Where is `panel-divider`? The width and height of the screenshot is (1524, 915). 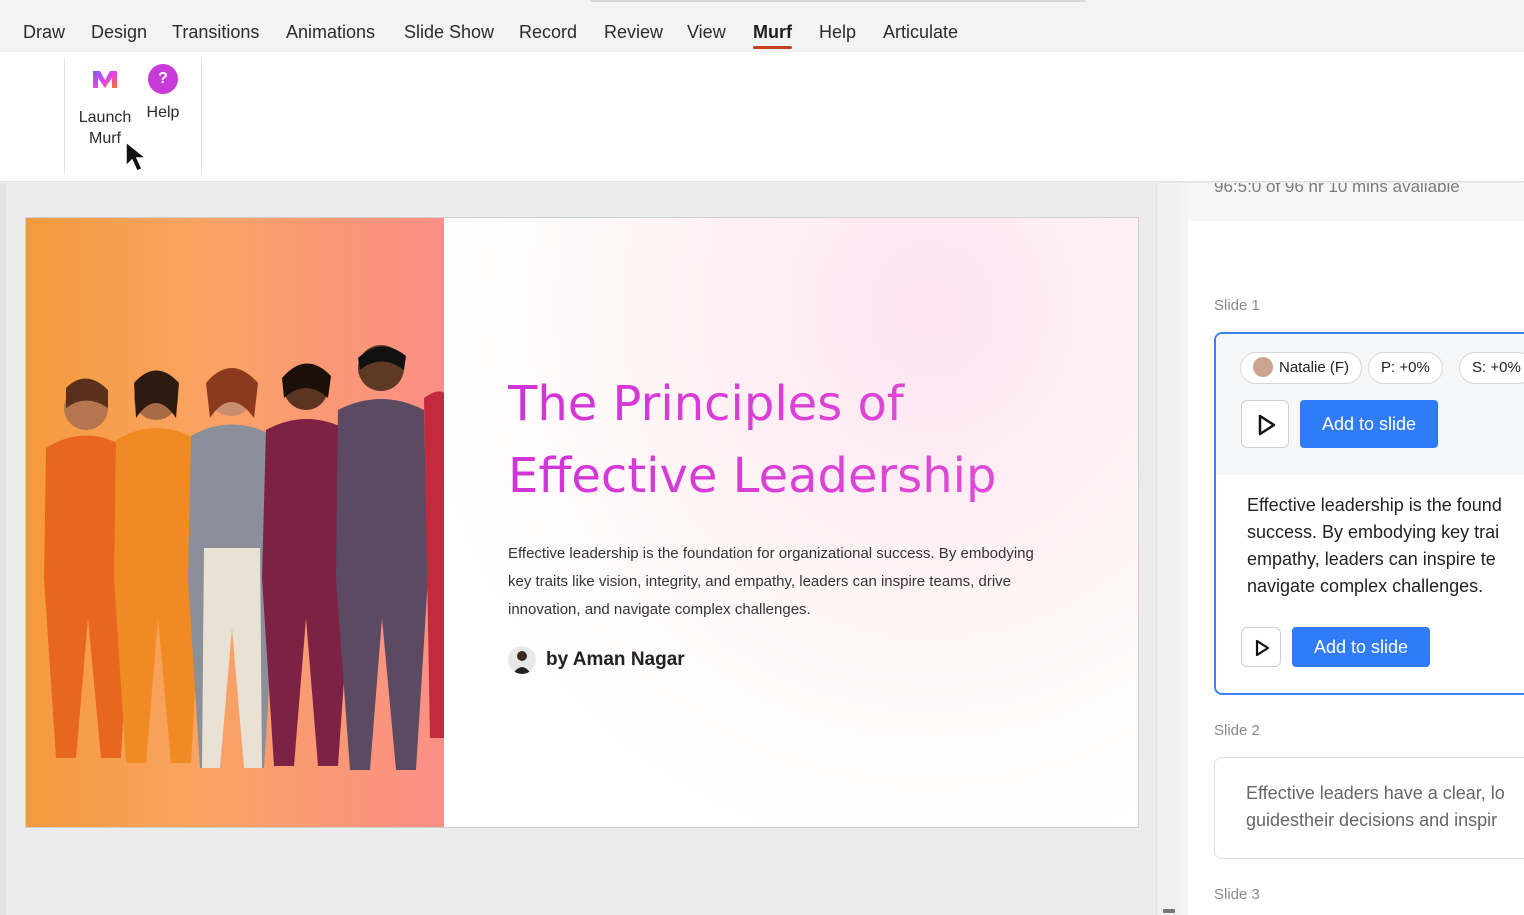 panel-divider is located at coordinates (1184, 549).